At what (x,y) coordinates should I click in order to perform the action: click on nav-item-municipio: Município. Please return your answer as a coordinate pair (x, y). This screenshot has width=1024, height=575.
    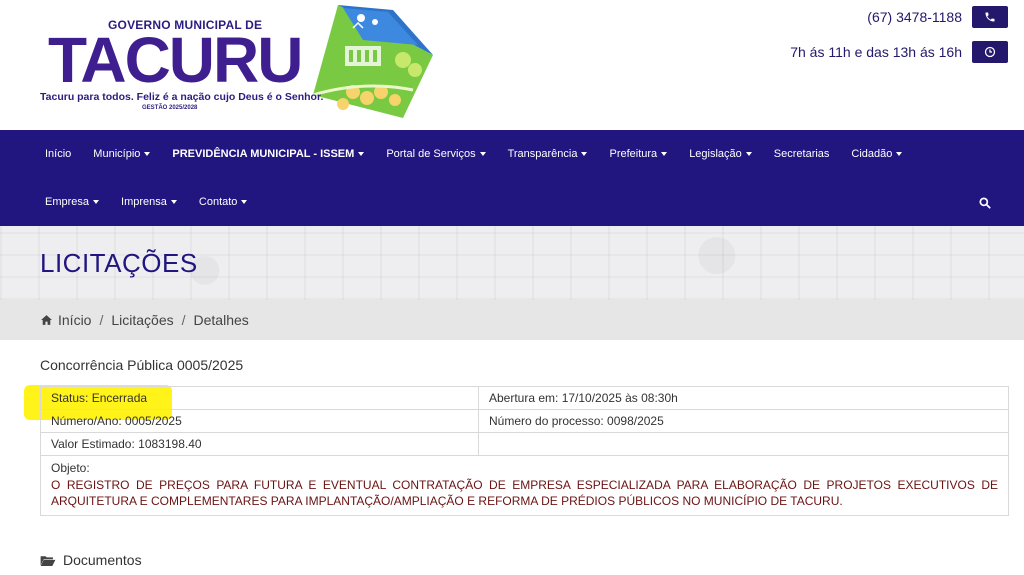
    Looking at the image, I should click on (121, 154).